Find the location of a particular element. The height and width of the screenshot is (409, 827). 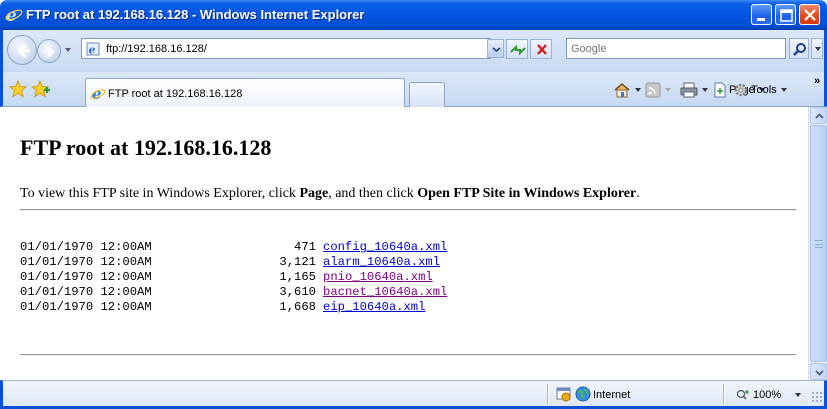

chevron-up-icon is located at coordinates (819, 116).